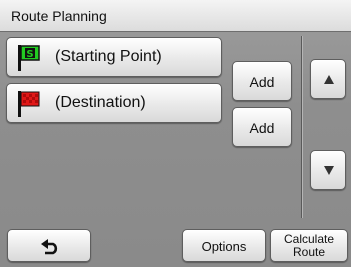  I want to click on destination-button: (Destination), so click(114, 103).